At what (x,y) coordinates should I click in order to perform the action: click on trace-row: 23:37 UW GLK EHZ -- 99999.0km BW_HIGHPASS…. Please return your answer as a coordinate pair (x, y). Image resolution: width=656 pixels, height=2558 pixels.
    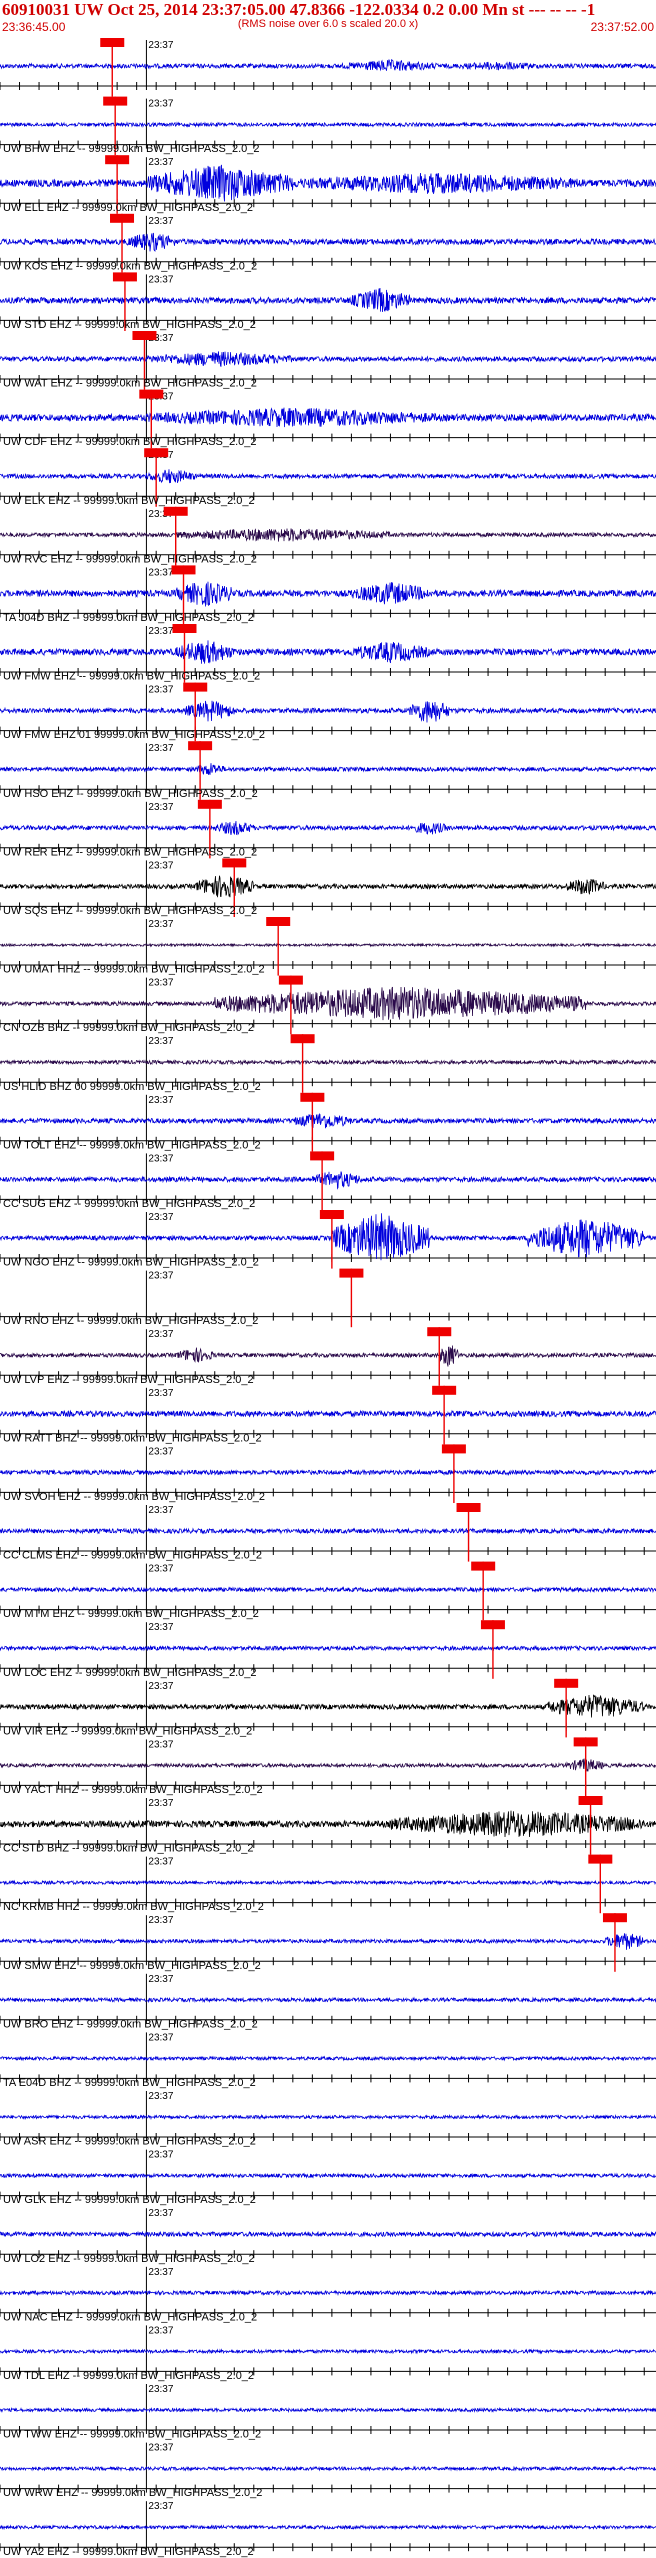
    Looking at the image, I should click on (328, 2177).